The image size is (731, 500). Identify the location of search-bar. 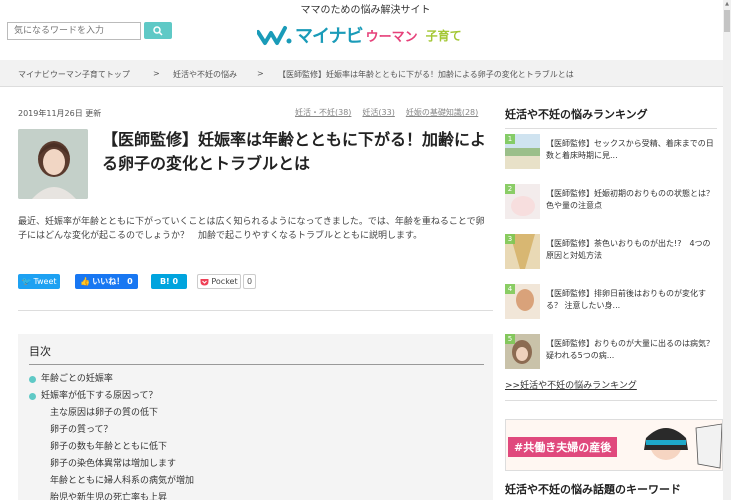
(89, 31).